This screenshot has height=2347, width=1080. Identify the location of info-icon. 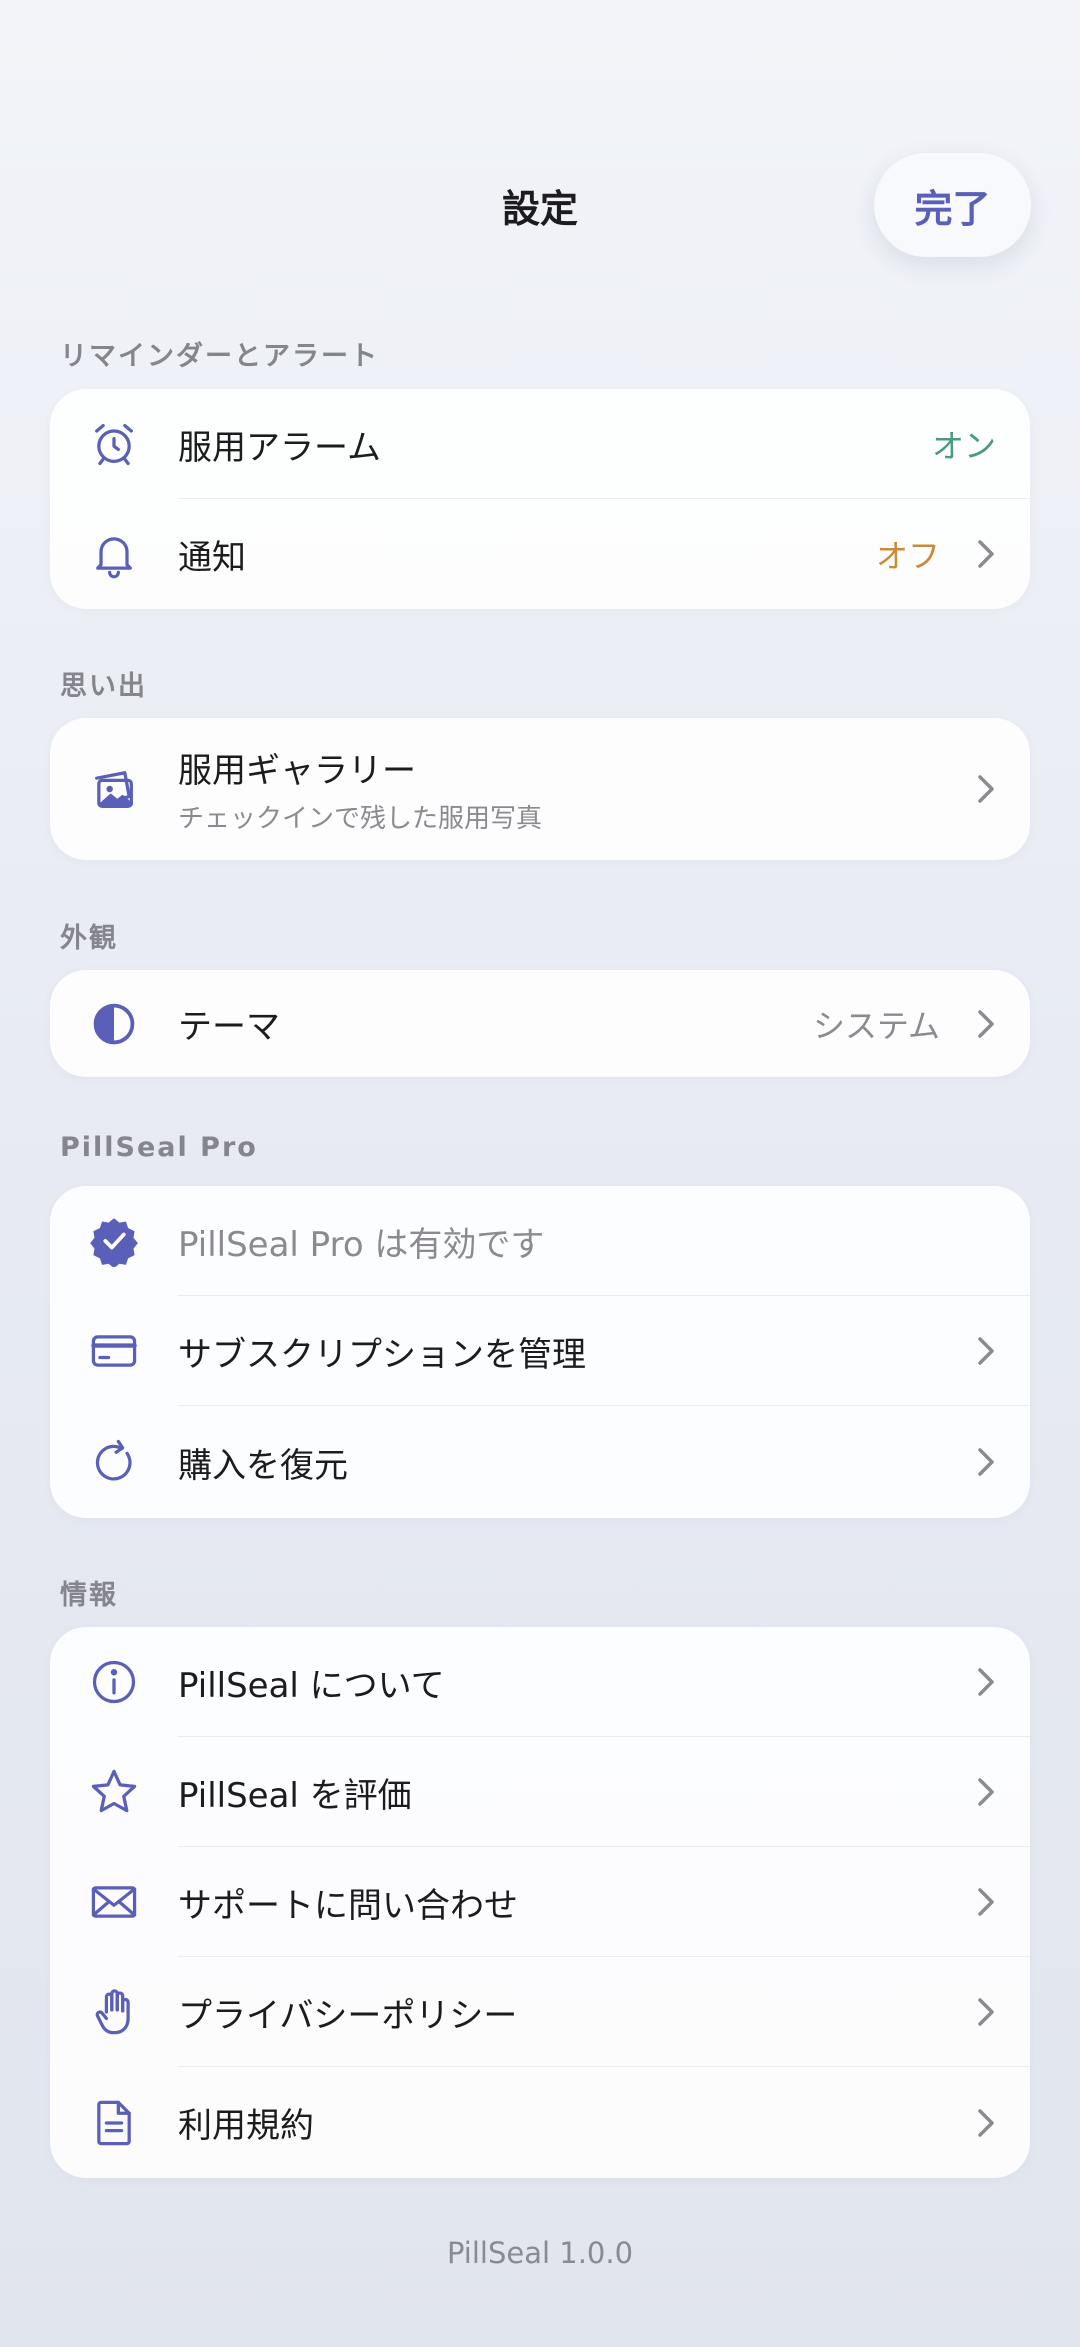
(114, 1682).